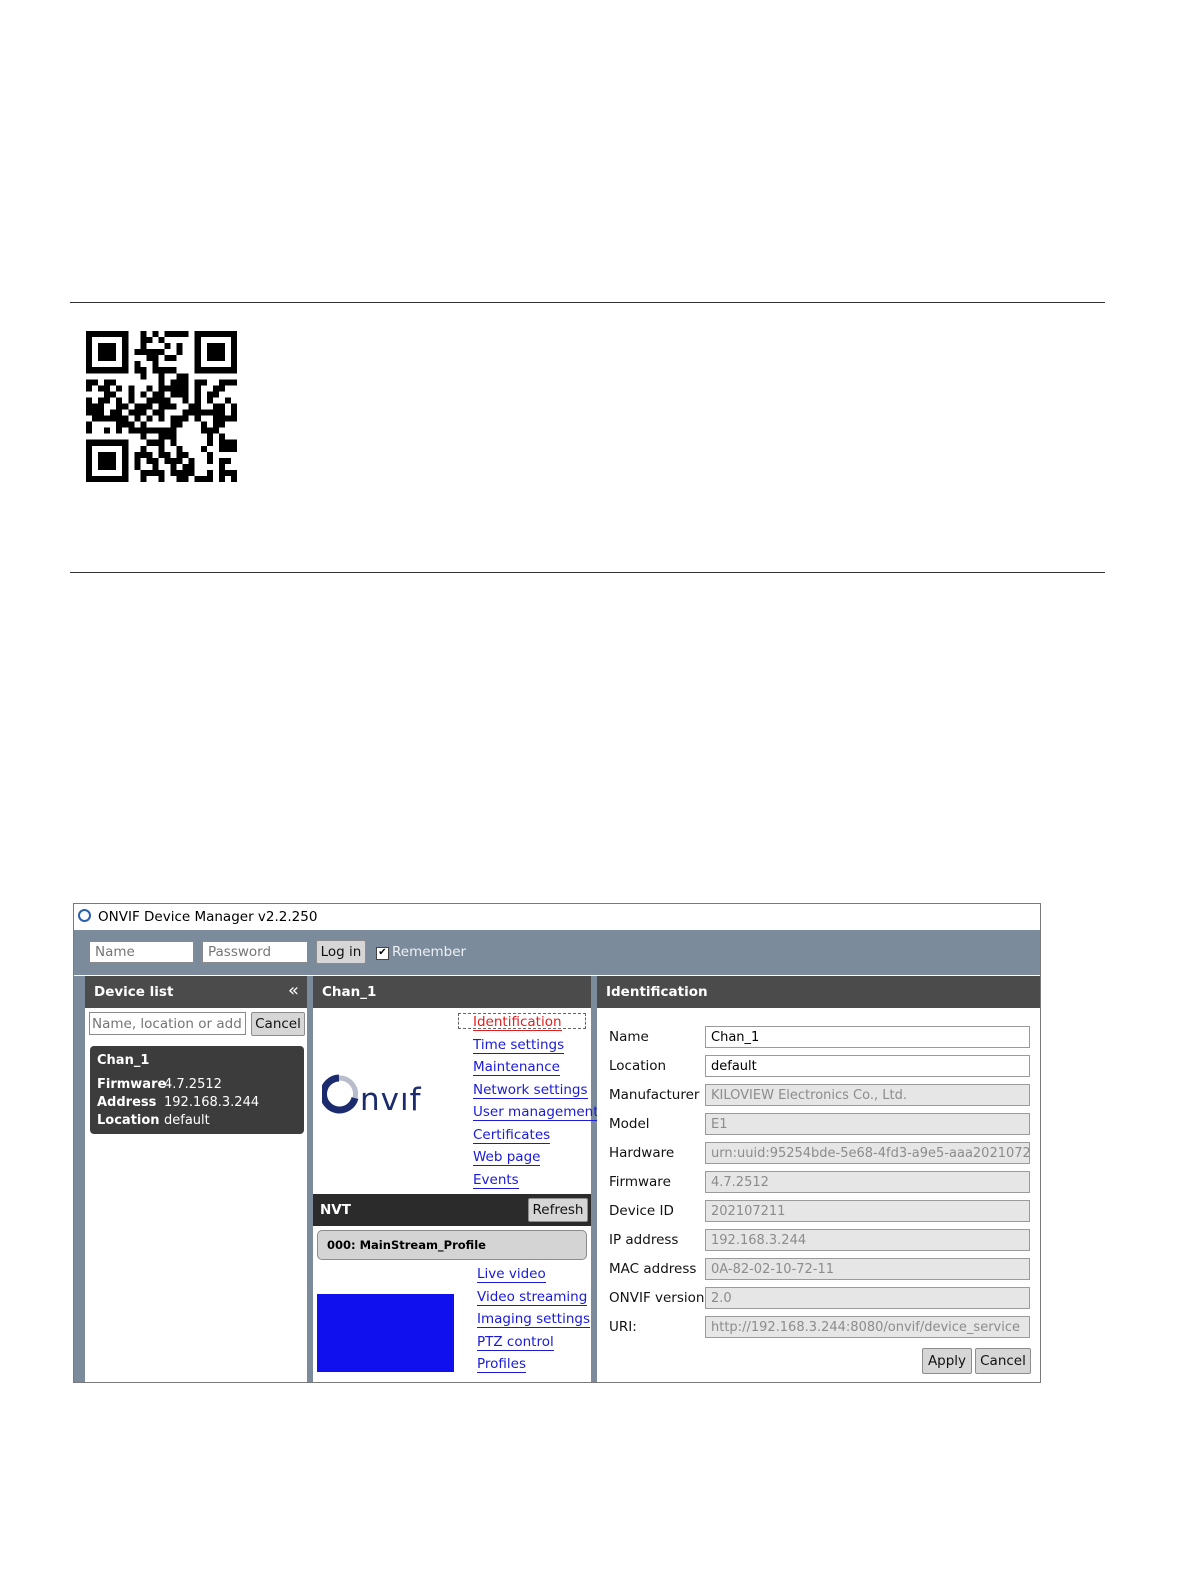 Image resolution: width=1191 pixels, height=1588 pixels. What do you see at coordinates (167, 1023) in the screenshot?
I see `device-search-input` at bounding box center [167, 1023].